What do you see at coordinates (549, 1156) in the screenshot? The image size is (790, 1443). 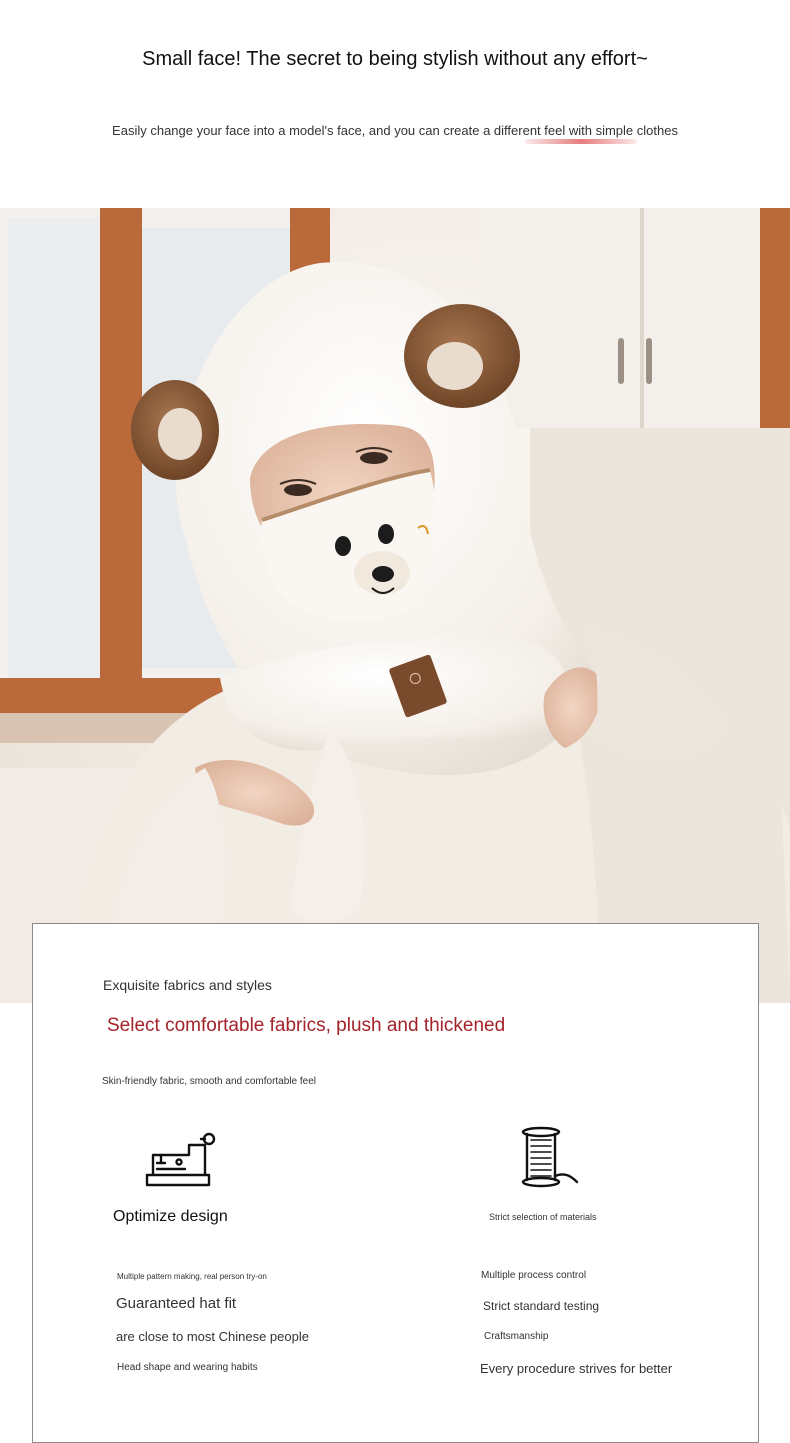 I see `thread-spool-icon` at bounding box center [549, 1156].